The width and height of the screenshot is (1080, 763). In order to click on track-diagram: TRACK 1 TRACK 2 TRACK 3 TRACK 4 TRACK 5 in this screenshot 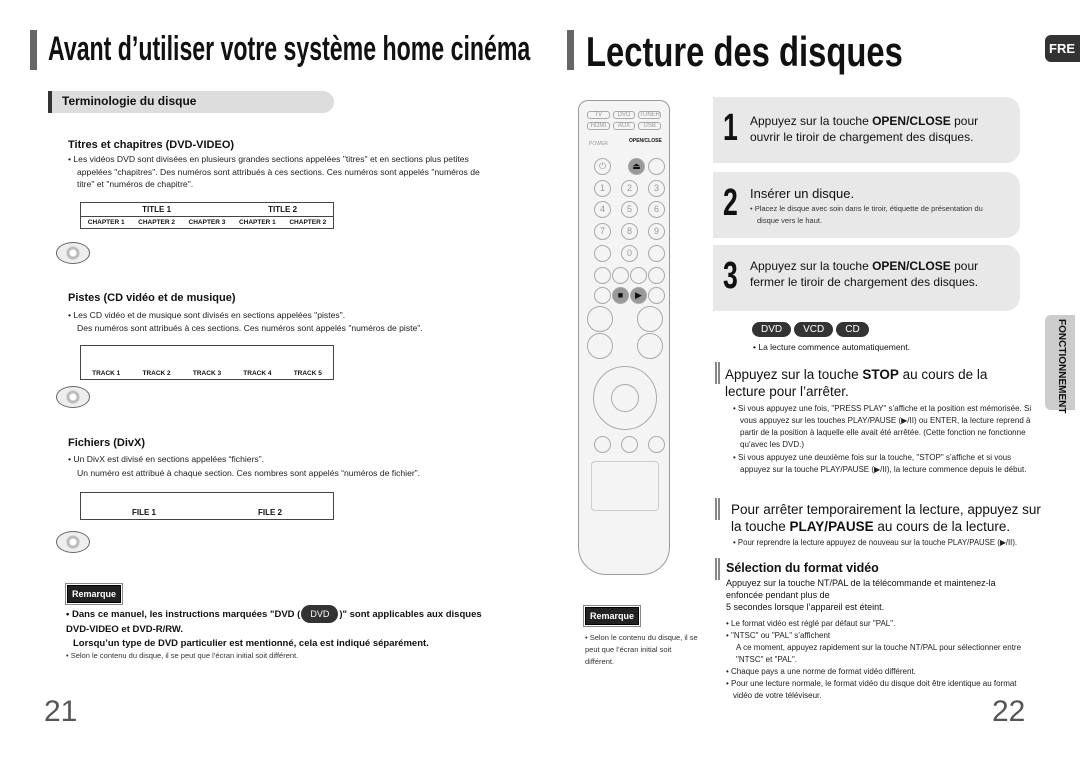, I will do `click(207, 362)`.